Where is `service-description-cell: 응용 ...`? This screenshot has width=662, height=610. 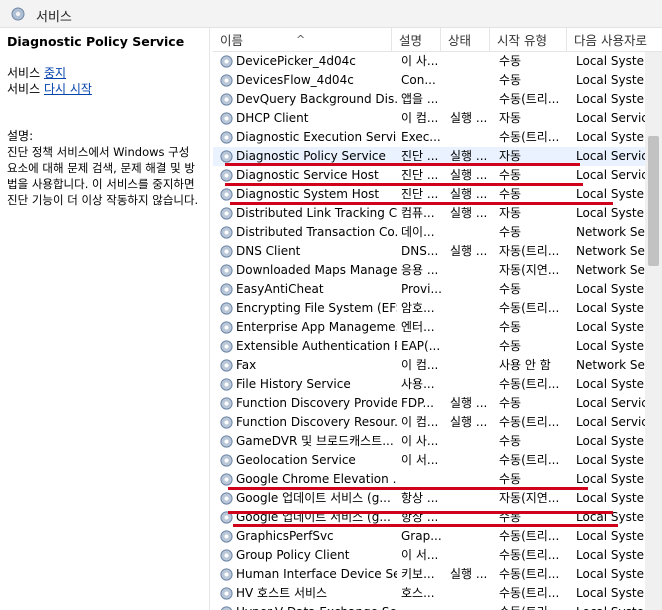 service-description-cell: 응용 ... is located at coordinates (420, 270).